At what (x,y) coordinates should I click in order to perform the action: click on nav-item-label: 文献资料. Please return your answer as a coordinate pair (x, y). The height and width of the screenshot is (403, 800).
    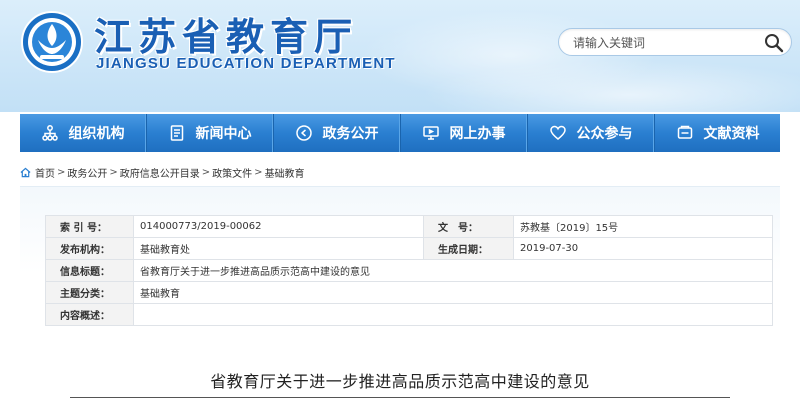
    Looking at the image, I should click on (731, 134).